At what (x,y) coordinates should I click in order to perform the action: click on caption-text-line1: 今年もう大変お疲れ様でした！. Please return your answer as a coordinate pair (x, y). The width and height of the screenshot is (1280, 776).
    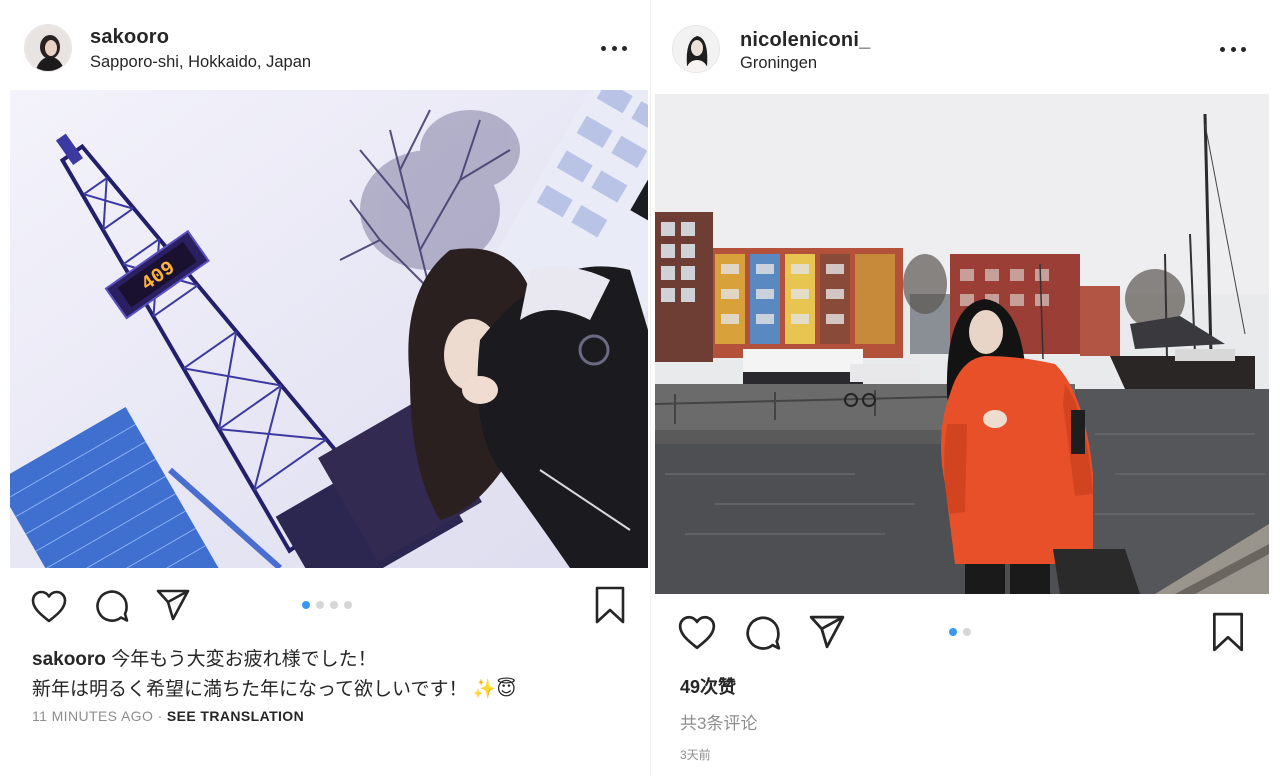
    Looking at the image, I should click on (244, 659).